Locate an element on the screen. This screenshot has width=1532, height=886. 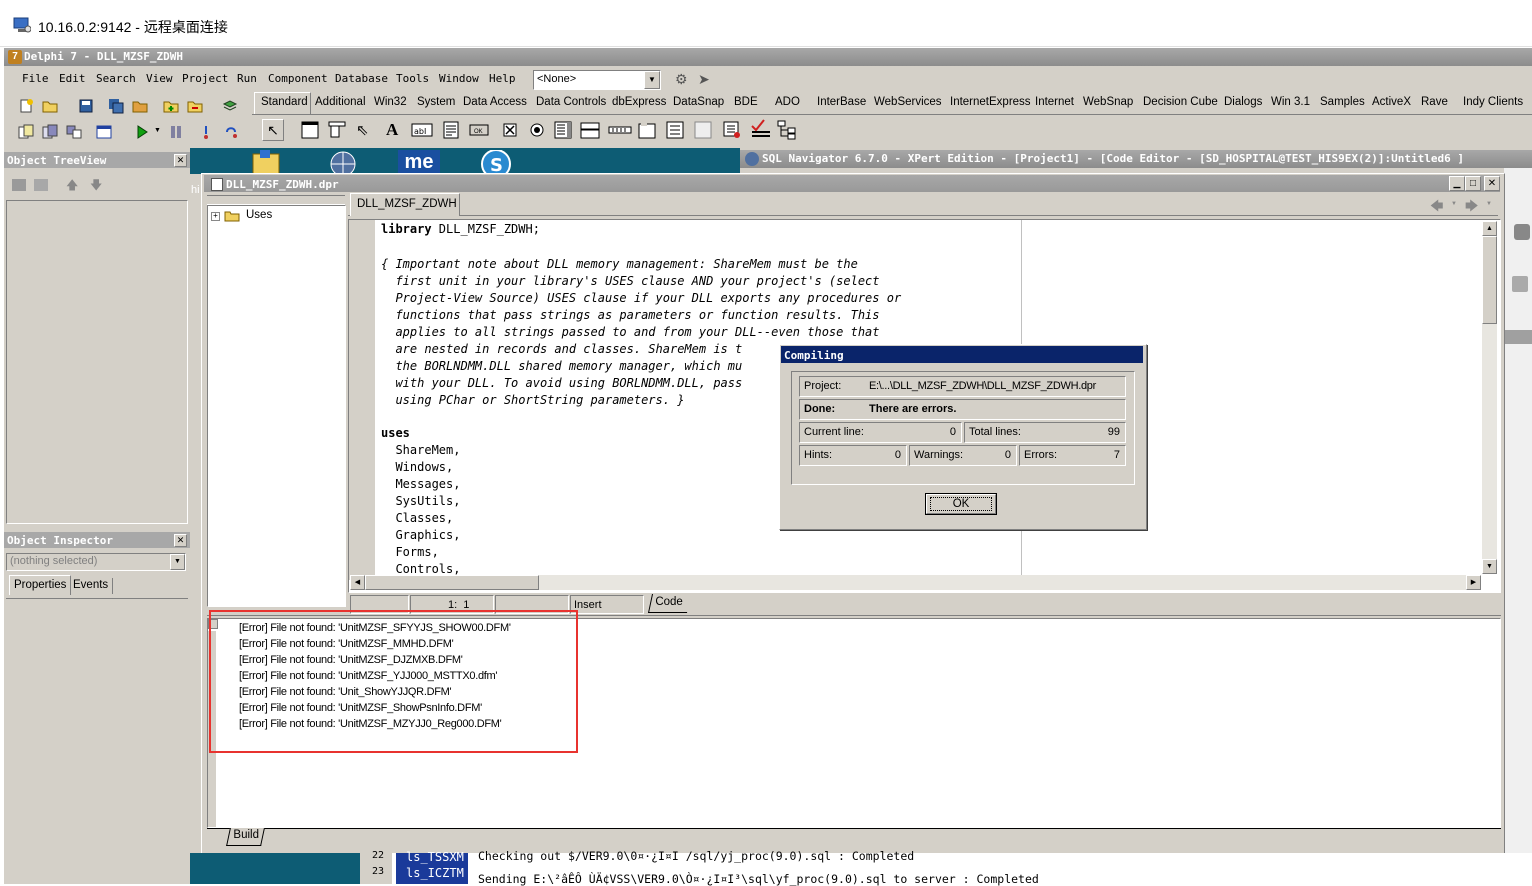
horizontal-scrollbar: ◀ ▶ is located at coordinates (915, 582).